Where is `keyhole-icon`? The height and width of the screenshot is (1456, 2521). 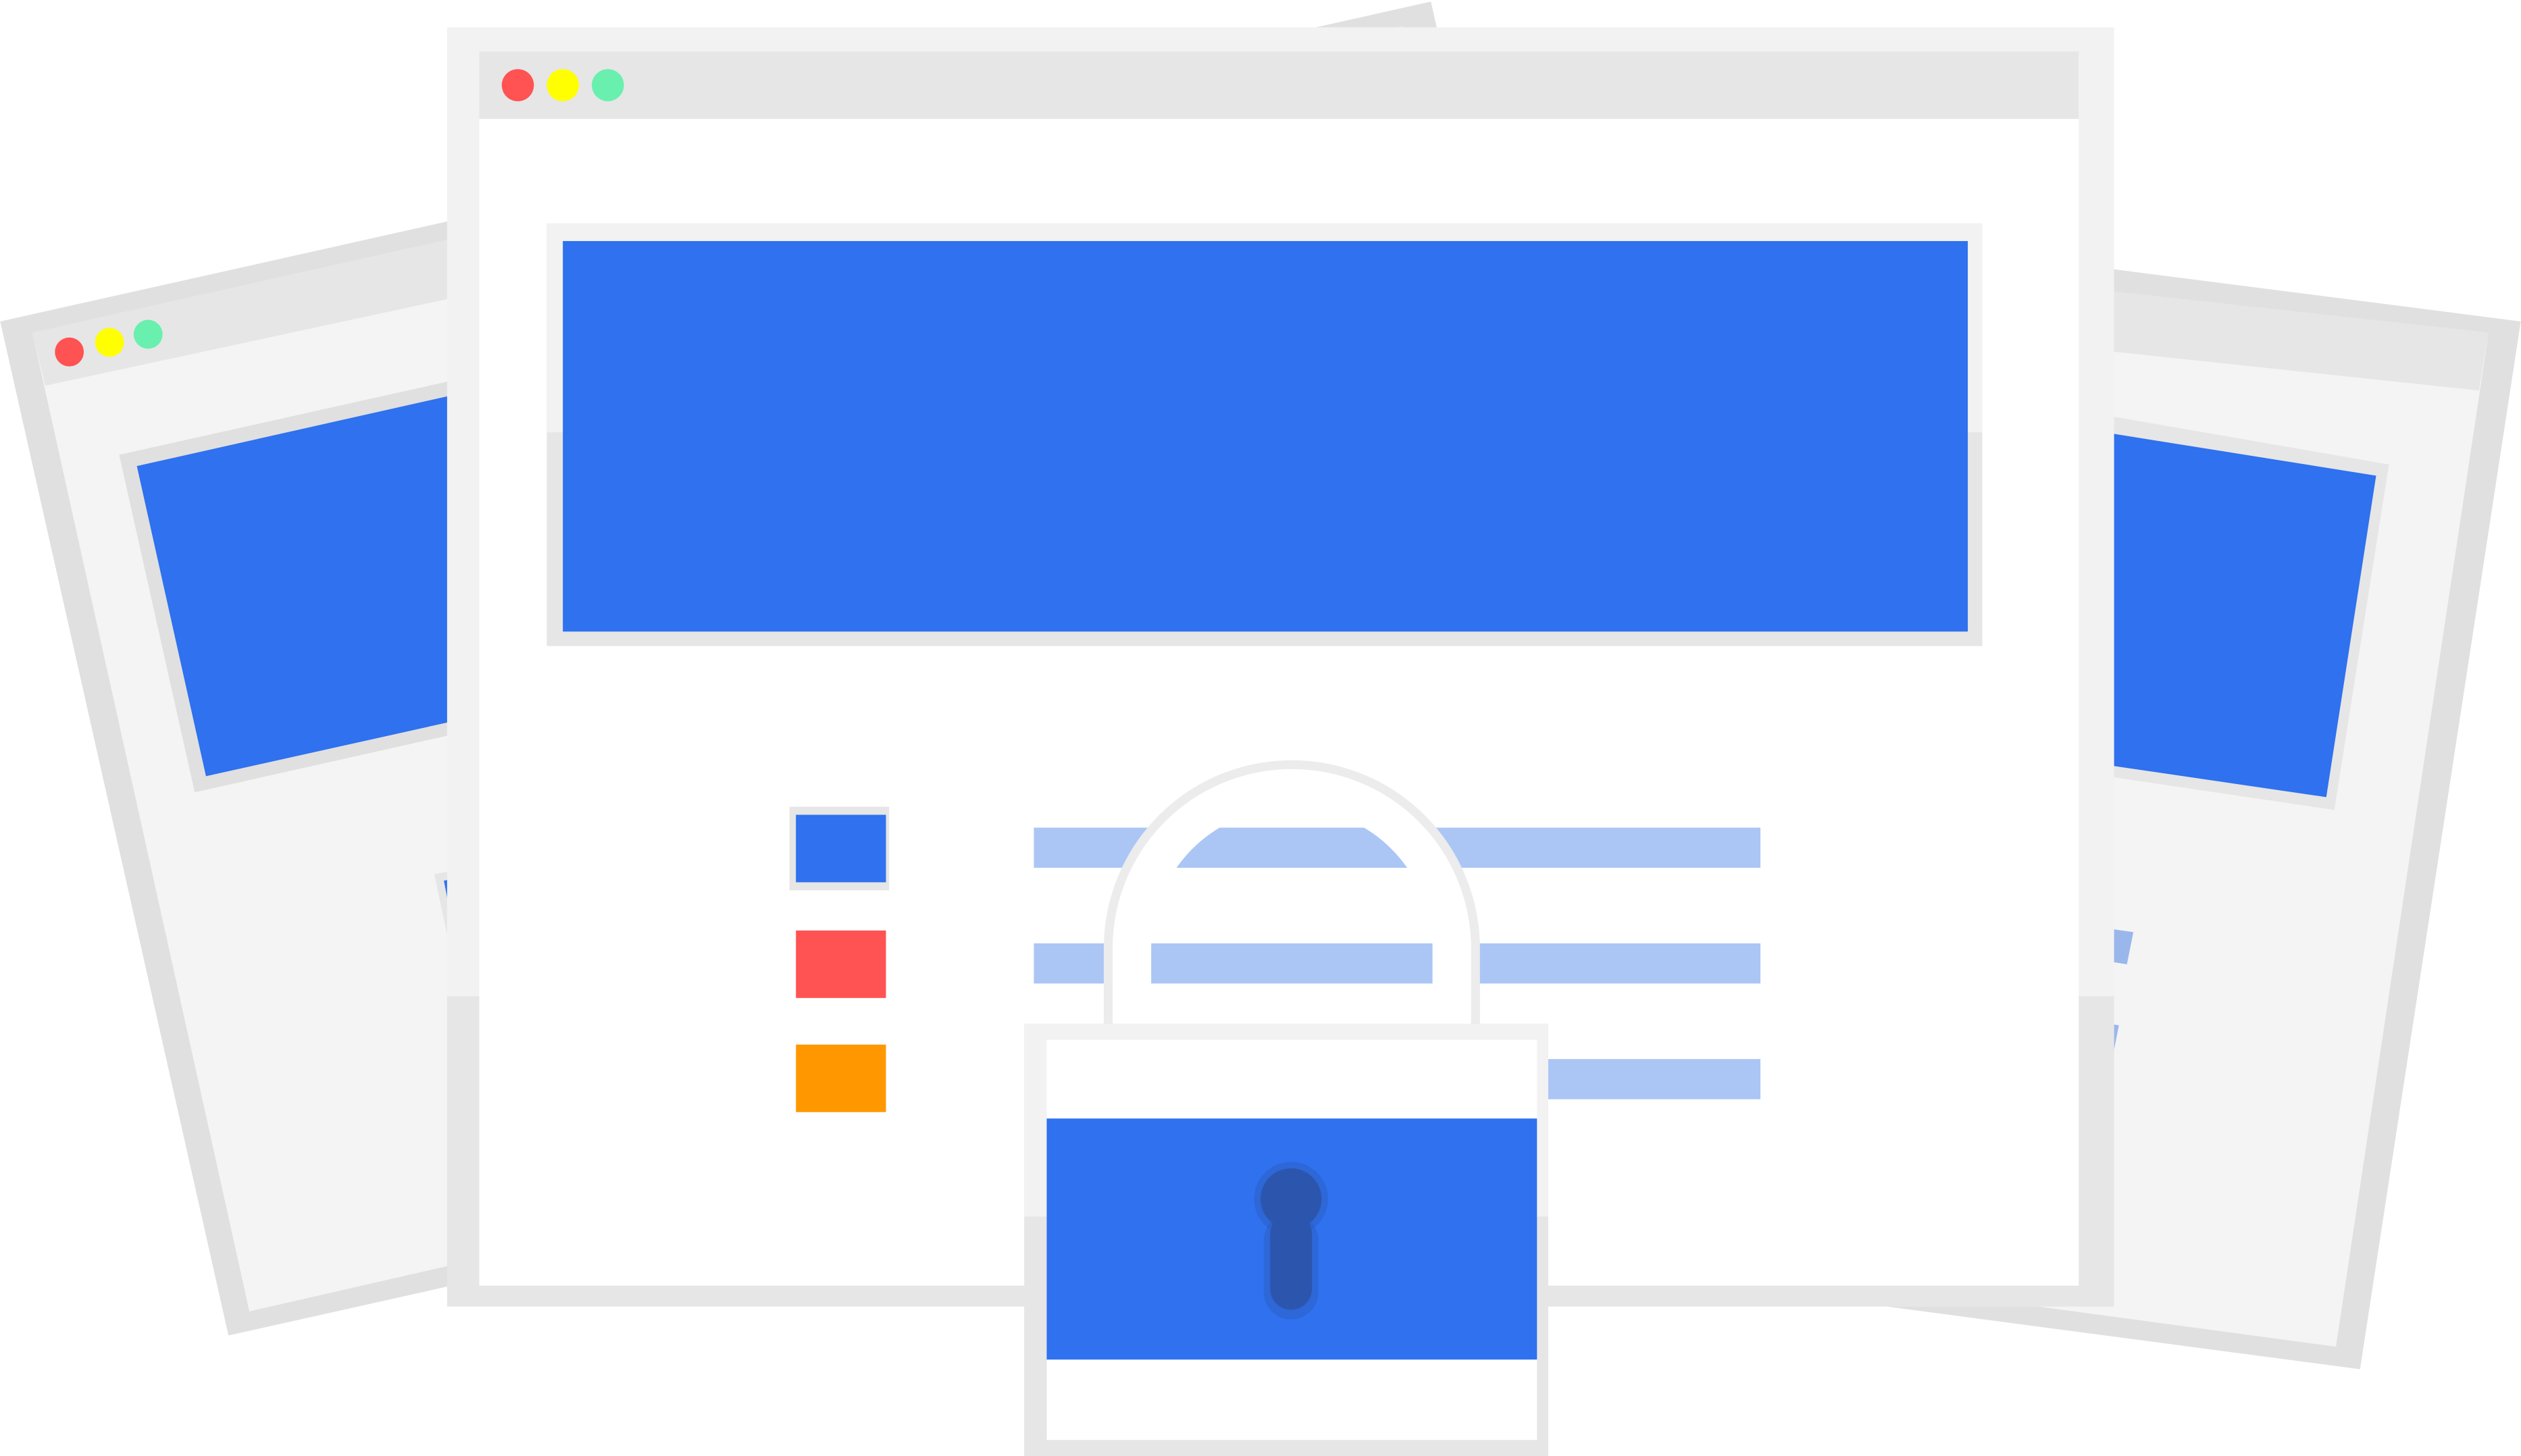 keyhole-icon is located at coordinates (1291, 1241).